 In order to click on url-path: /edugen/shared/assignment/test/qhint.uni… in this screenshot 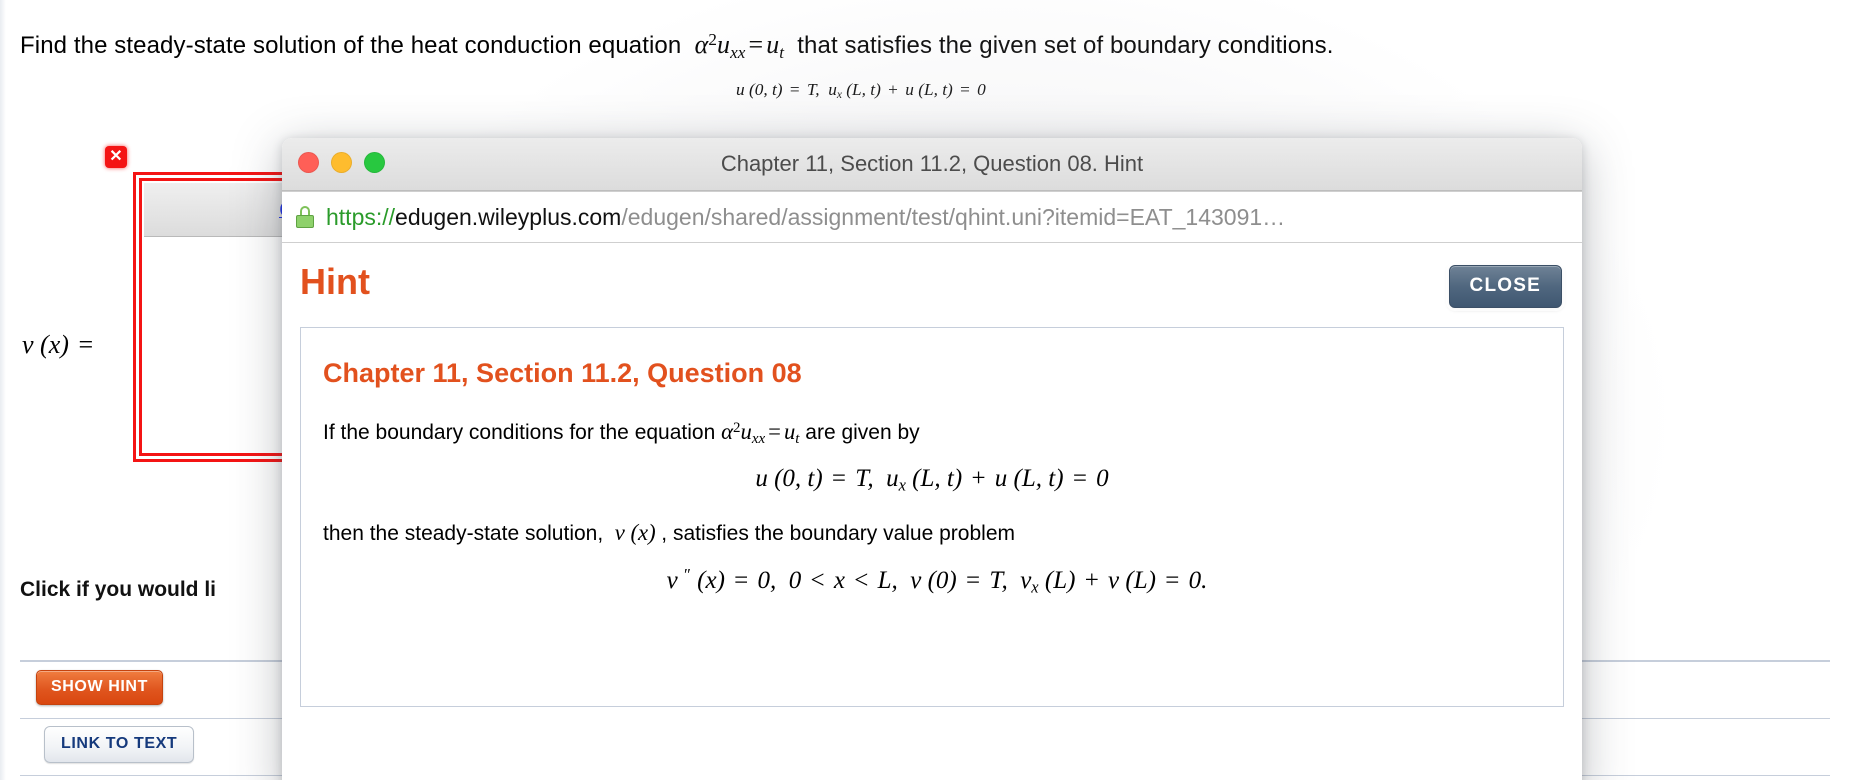, I will do `click(953, 216)`.